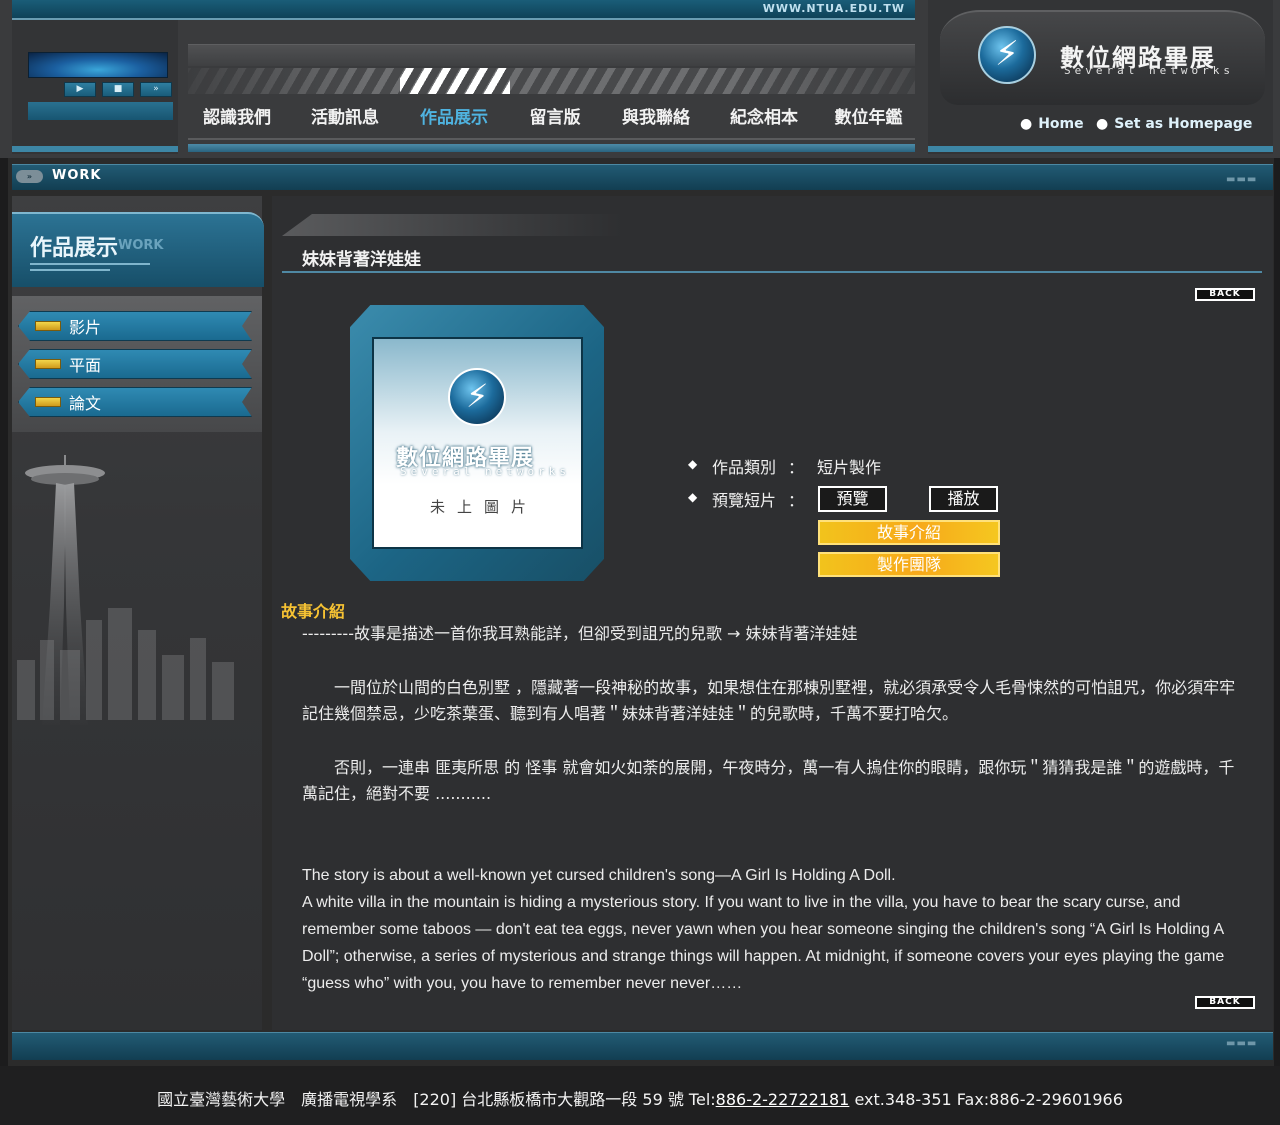 This screenshot has width=1280, height=1125. What do you see at coordinates (85, 403) in the screenshot?
I see `sidebar-item-label: 論文` at bounding box center [85, 403].